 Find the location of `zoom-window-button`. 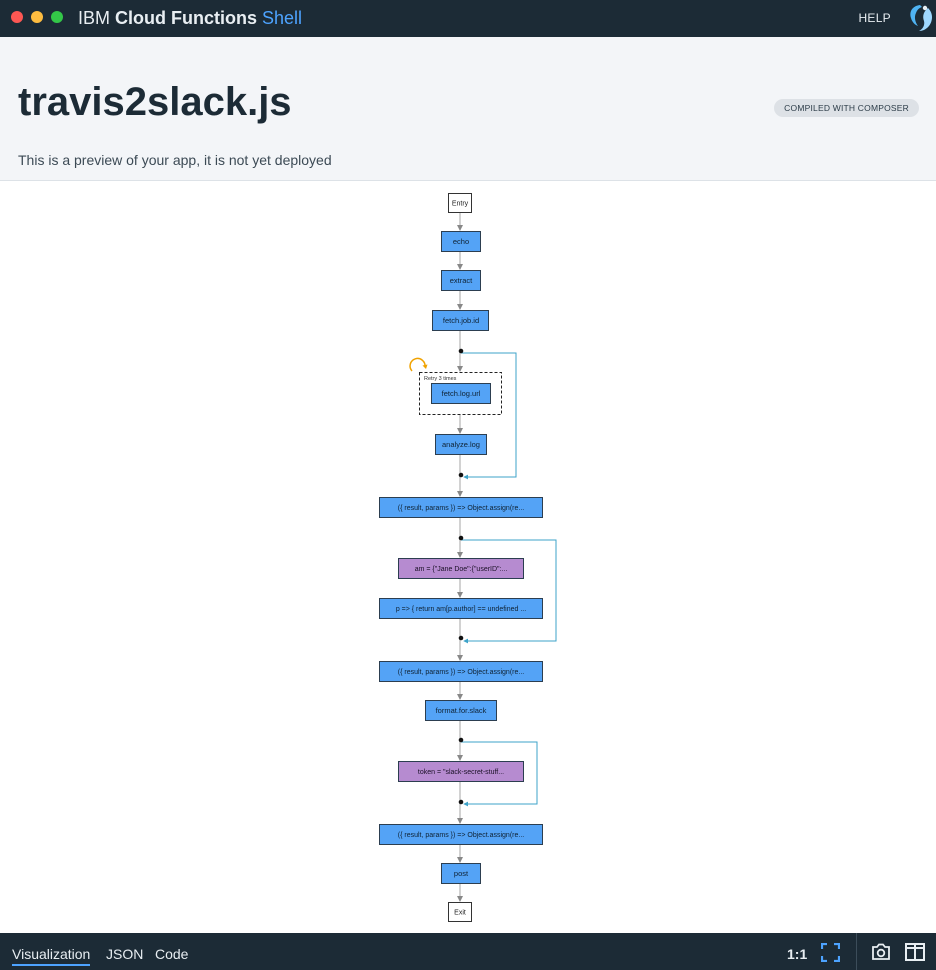

zoom-window-button is located at coordinates (57, 17).